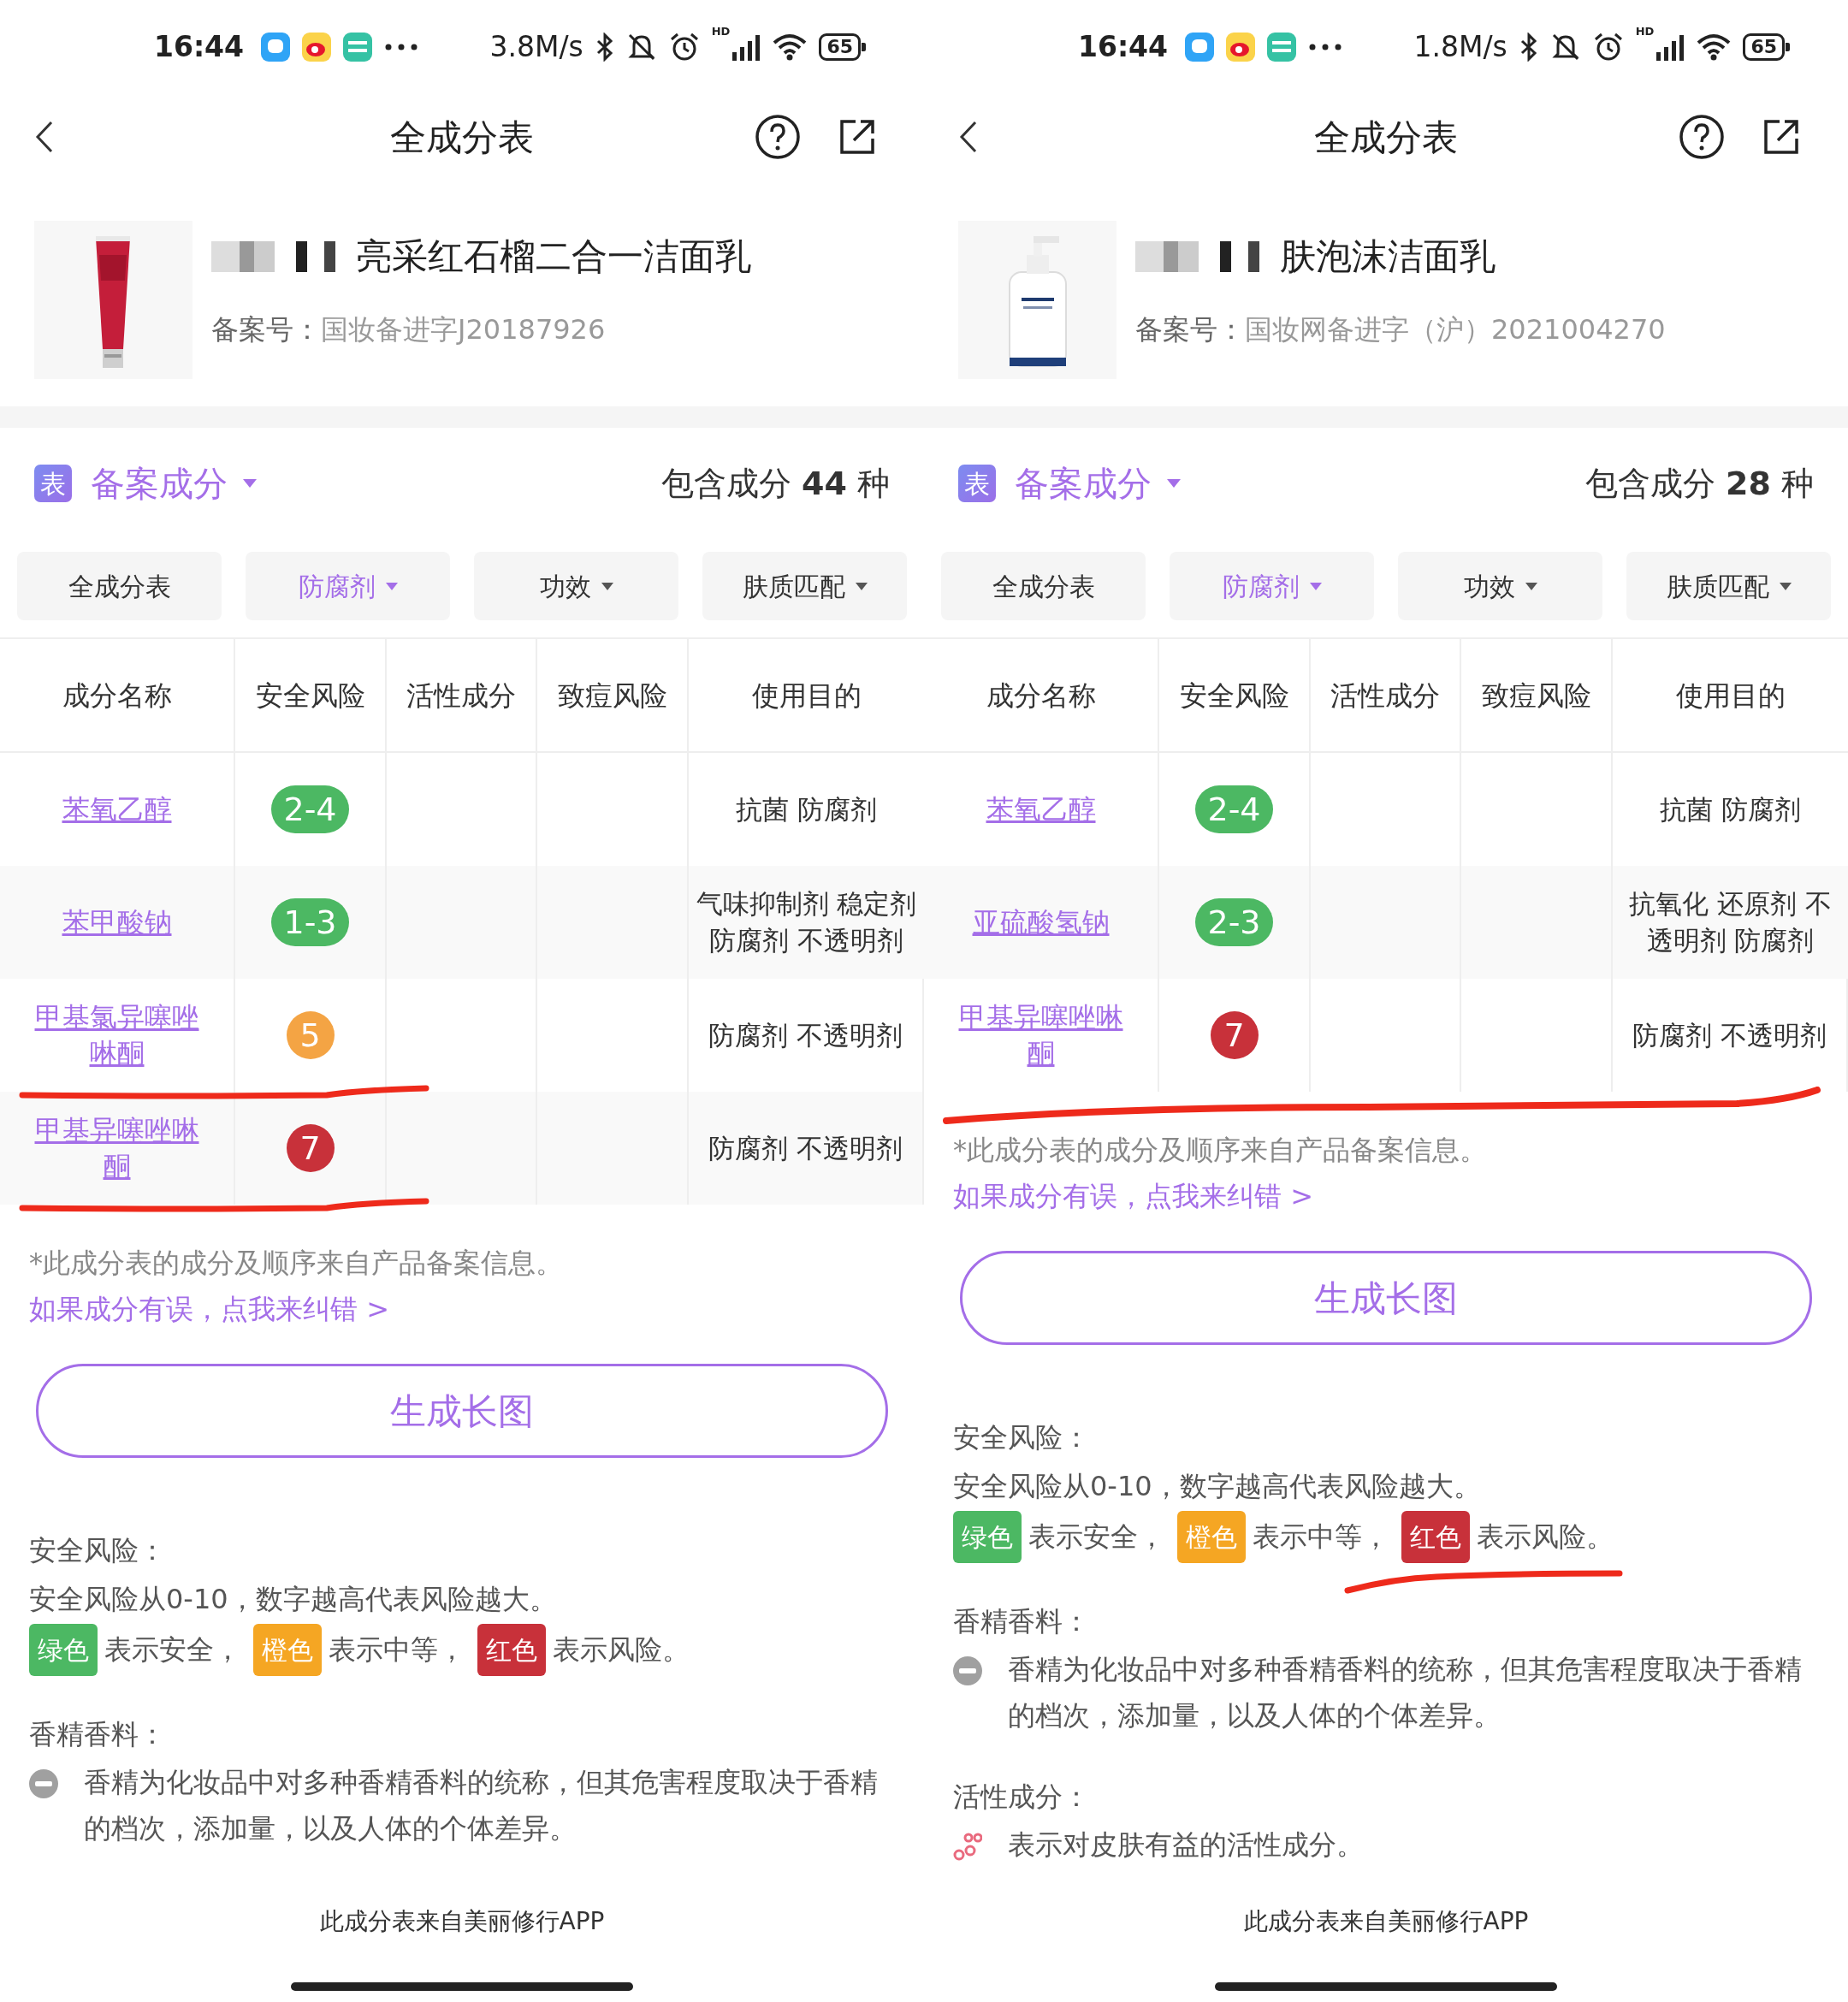 This screenshot has width=1848, height=2002. Describe the element at coordinates (536, 47) in the screenshot. I see `network-speed: 3.8M/s` at that location.